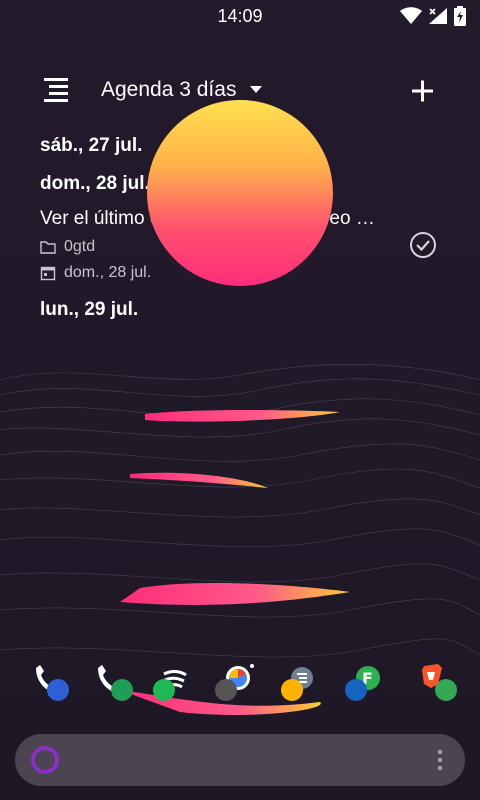 The height and width of the screenshot is (800, 480). Describe the element at coordinates (240, 16) in the screenshot. I see `status-bar: 14:09` at that location.